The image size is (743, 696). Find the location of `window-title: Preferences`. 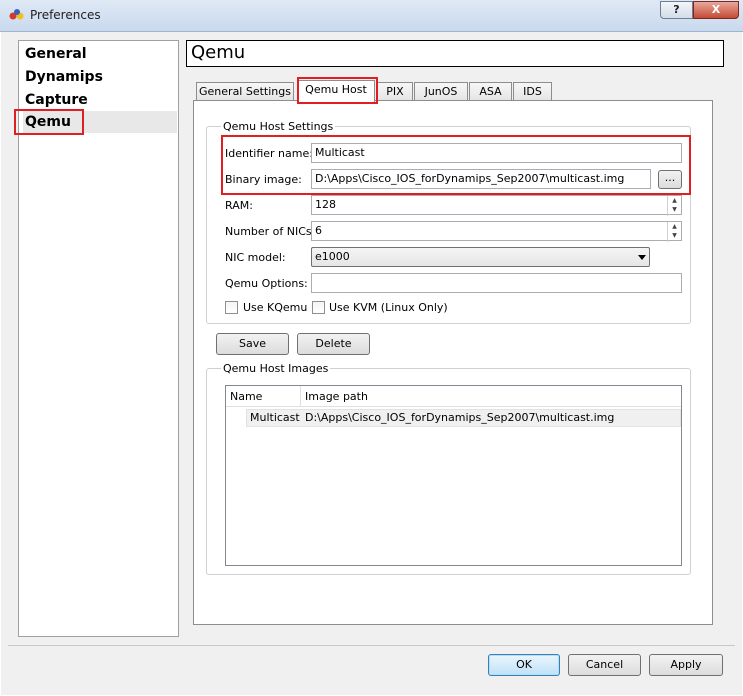

window-title: Preferences is located at coordinates (65, 15).